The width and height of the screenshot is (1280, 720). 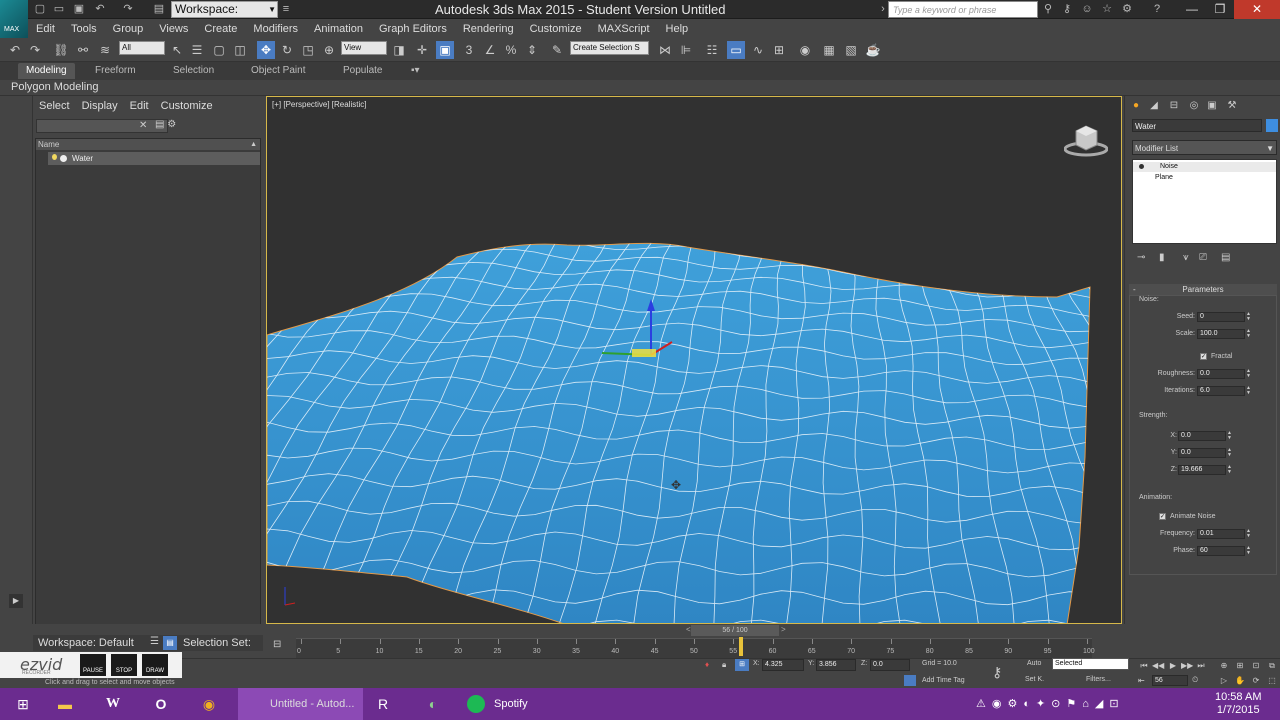 I want to click on hierarchy-tab-icon: ⊟, so click(x=1174, y=106).